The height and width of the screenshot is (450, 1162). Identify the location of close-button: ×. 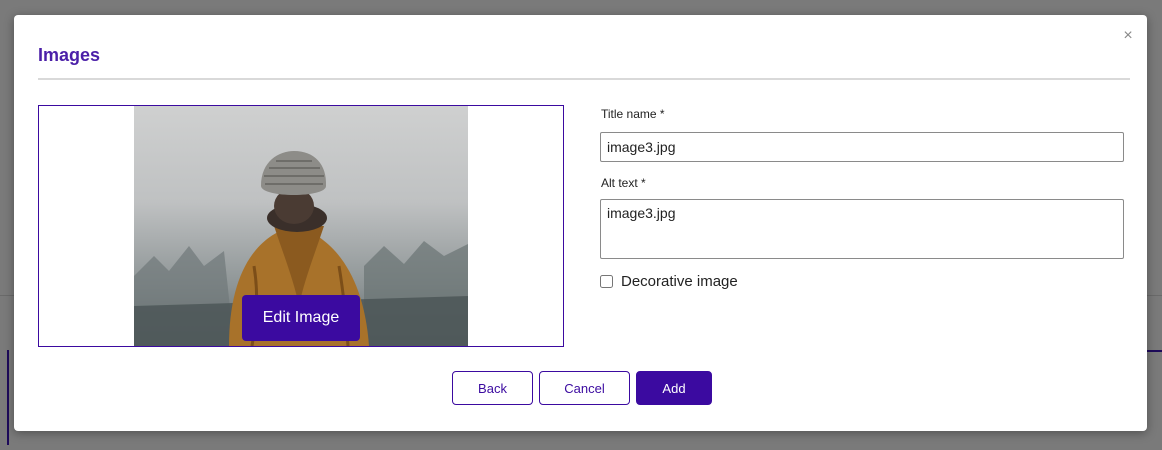
(1128, 36).